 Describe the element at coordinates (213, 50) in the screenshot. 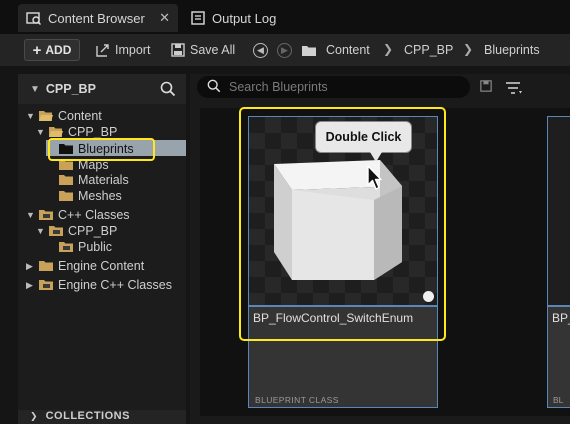

I see `save-all-button-label: Save All` at that location.